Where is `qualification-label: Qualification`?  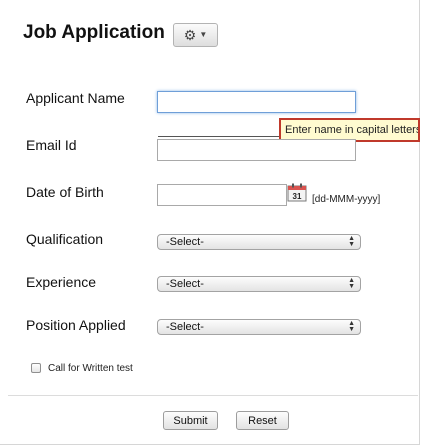
qualification-label: Qualification is located at coordinates (65, 239).